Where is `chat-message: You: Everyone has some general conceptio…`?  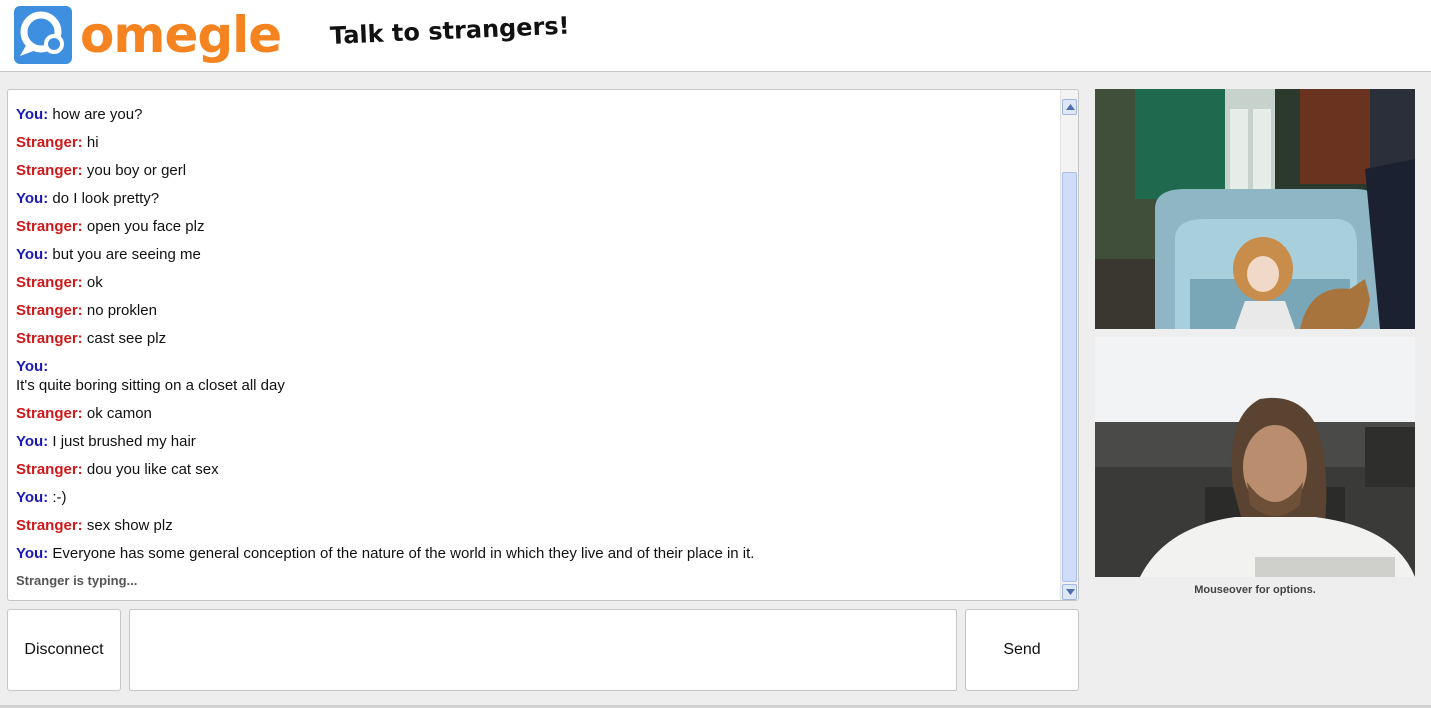
chat-message: You: Everyone has some general conceptio… is located at coordinates (536, 554).